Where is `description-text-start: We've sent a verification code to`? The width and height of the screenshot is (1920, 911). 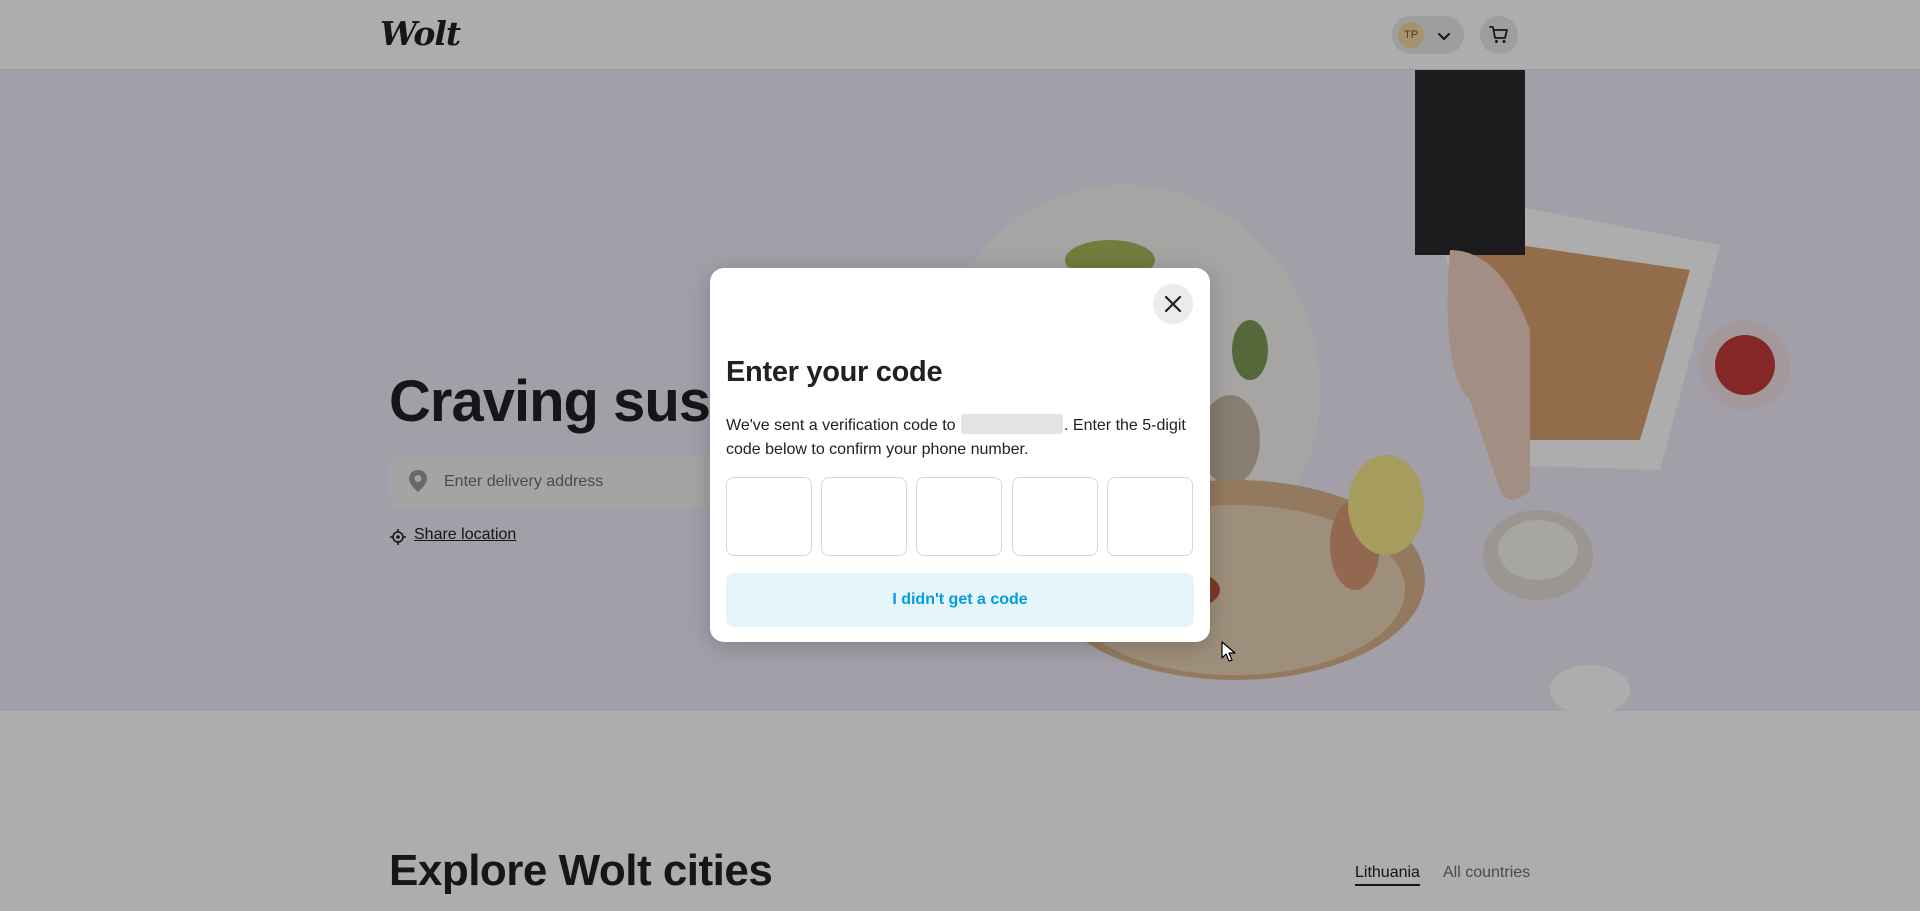 description-text-start: We've sent a verification code to is located at coordinates (843, 425).